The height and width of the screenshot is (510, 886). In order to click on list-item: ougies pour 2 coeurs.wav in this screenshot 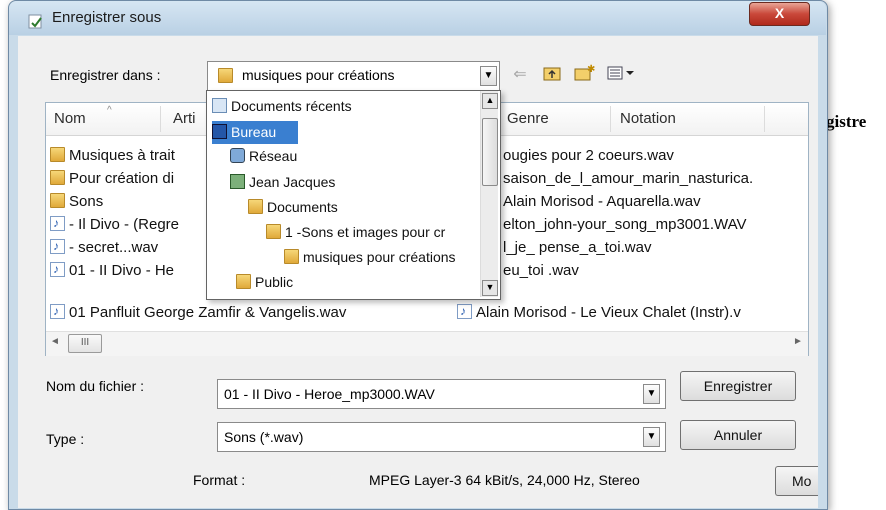, I will do `click(588, 155)`.